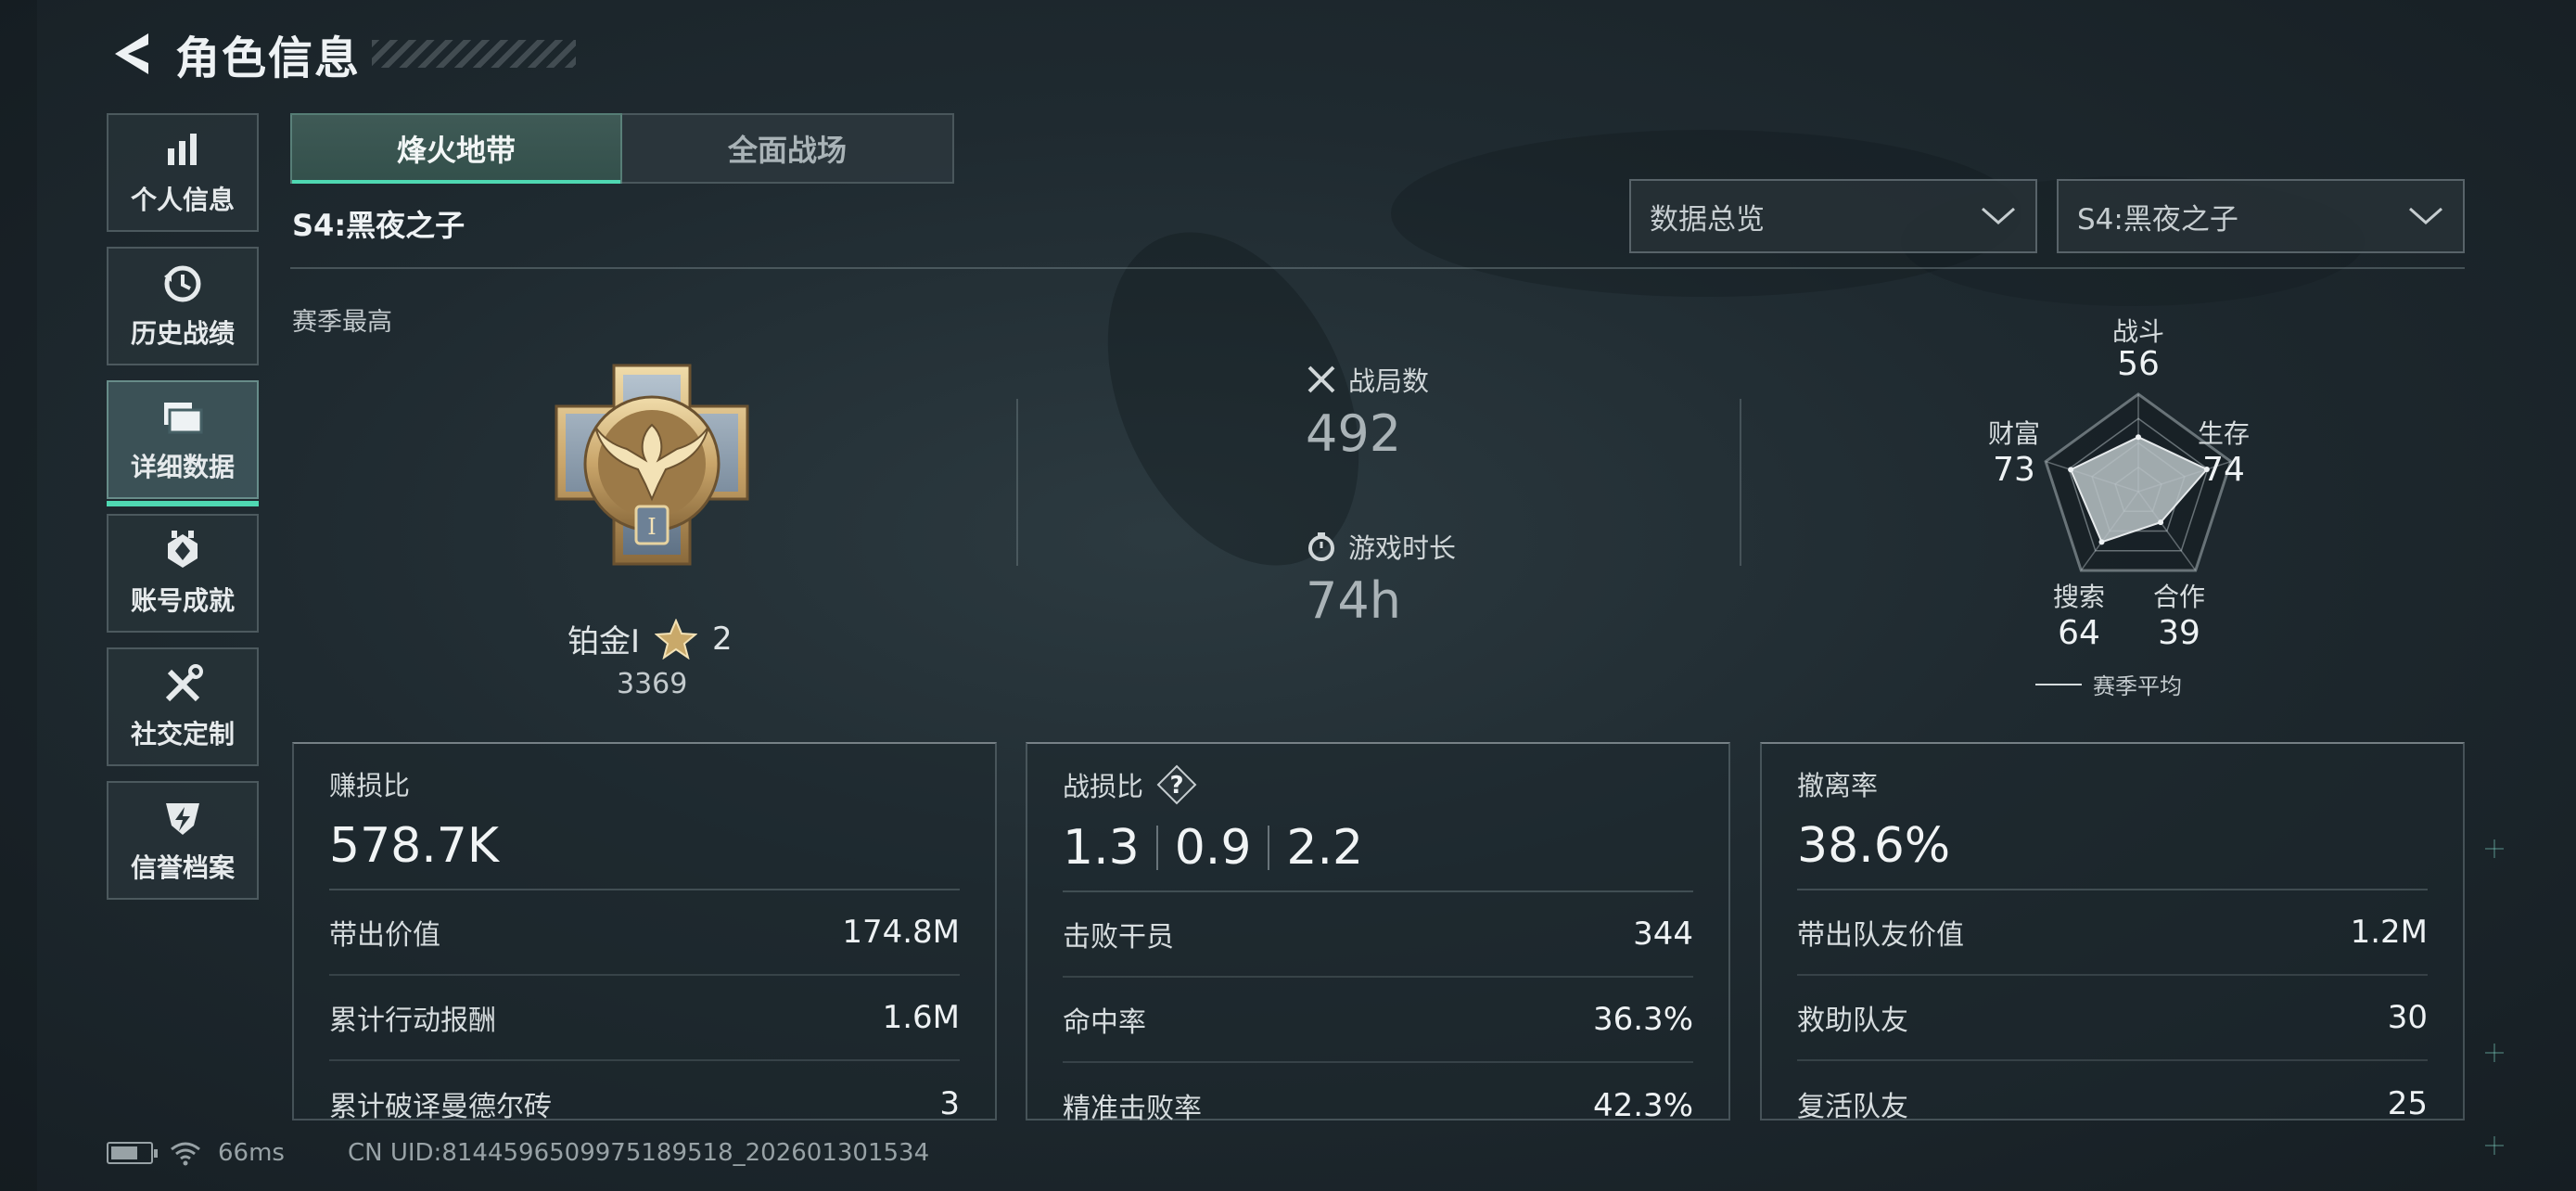 This screenshot has height=1191, width=2576. I want to click on sidebar-item-label: 账号成就, so click(182, 600).